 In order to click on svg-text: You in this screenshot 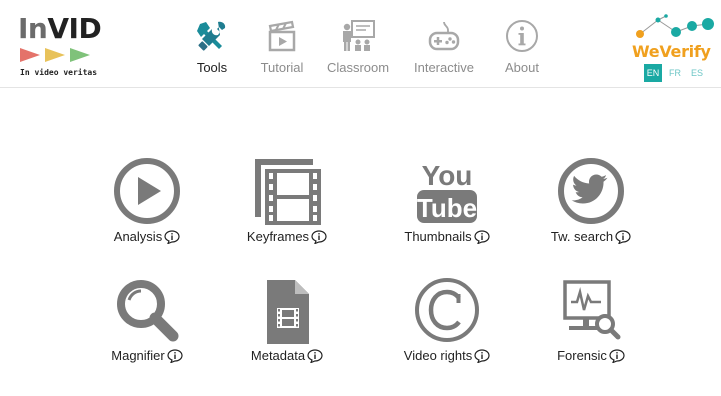, I will do `click(447, 175)`.